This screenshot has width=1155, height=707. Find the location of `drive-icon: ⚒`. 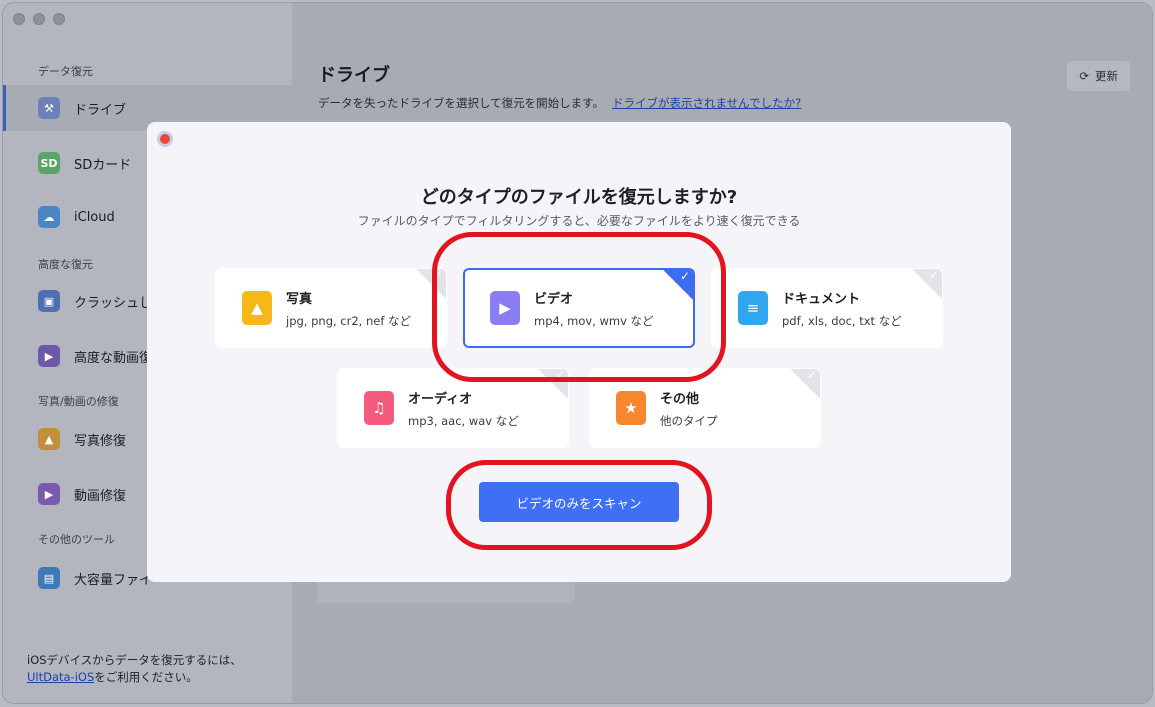

drive-icon: ⚒ is located at coordinates (49, 108).